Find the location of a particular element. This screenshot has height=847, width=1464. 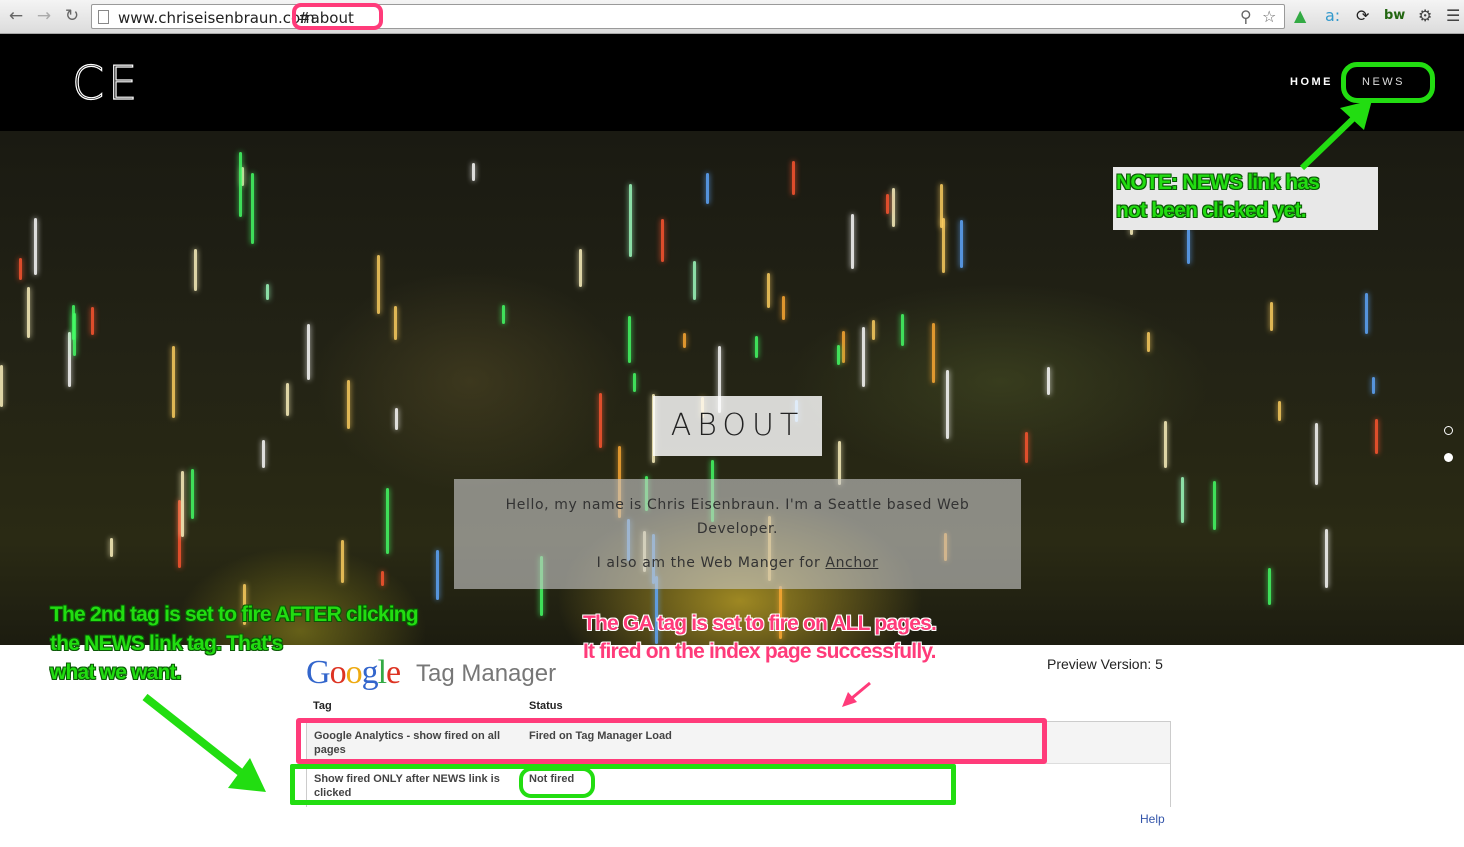

pink-arrow-to-row is located at coordinates (856, 694).